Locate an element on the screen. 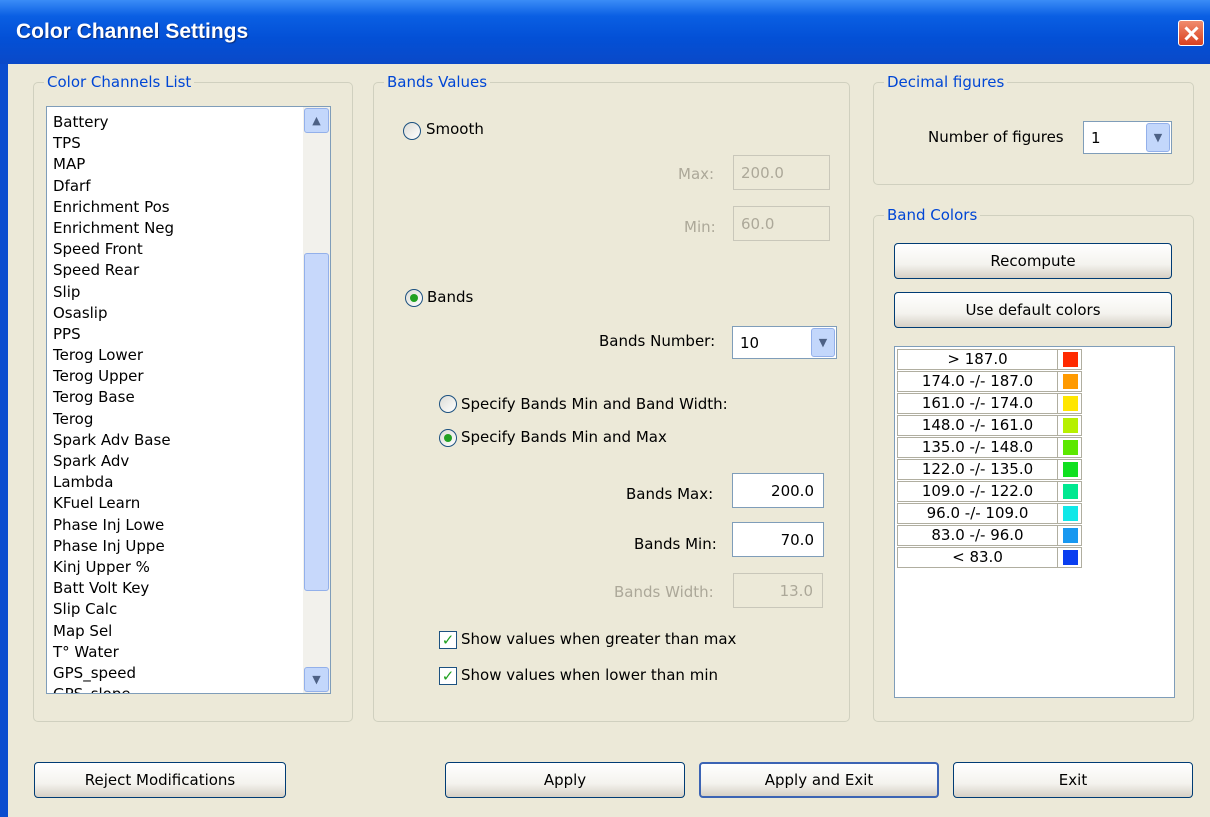 The height and width of the screenshot is (817, 1210). apply-and-exit-button: Apply and Exit is located at coordinates (819, 780).